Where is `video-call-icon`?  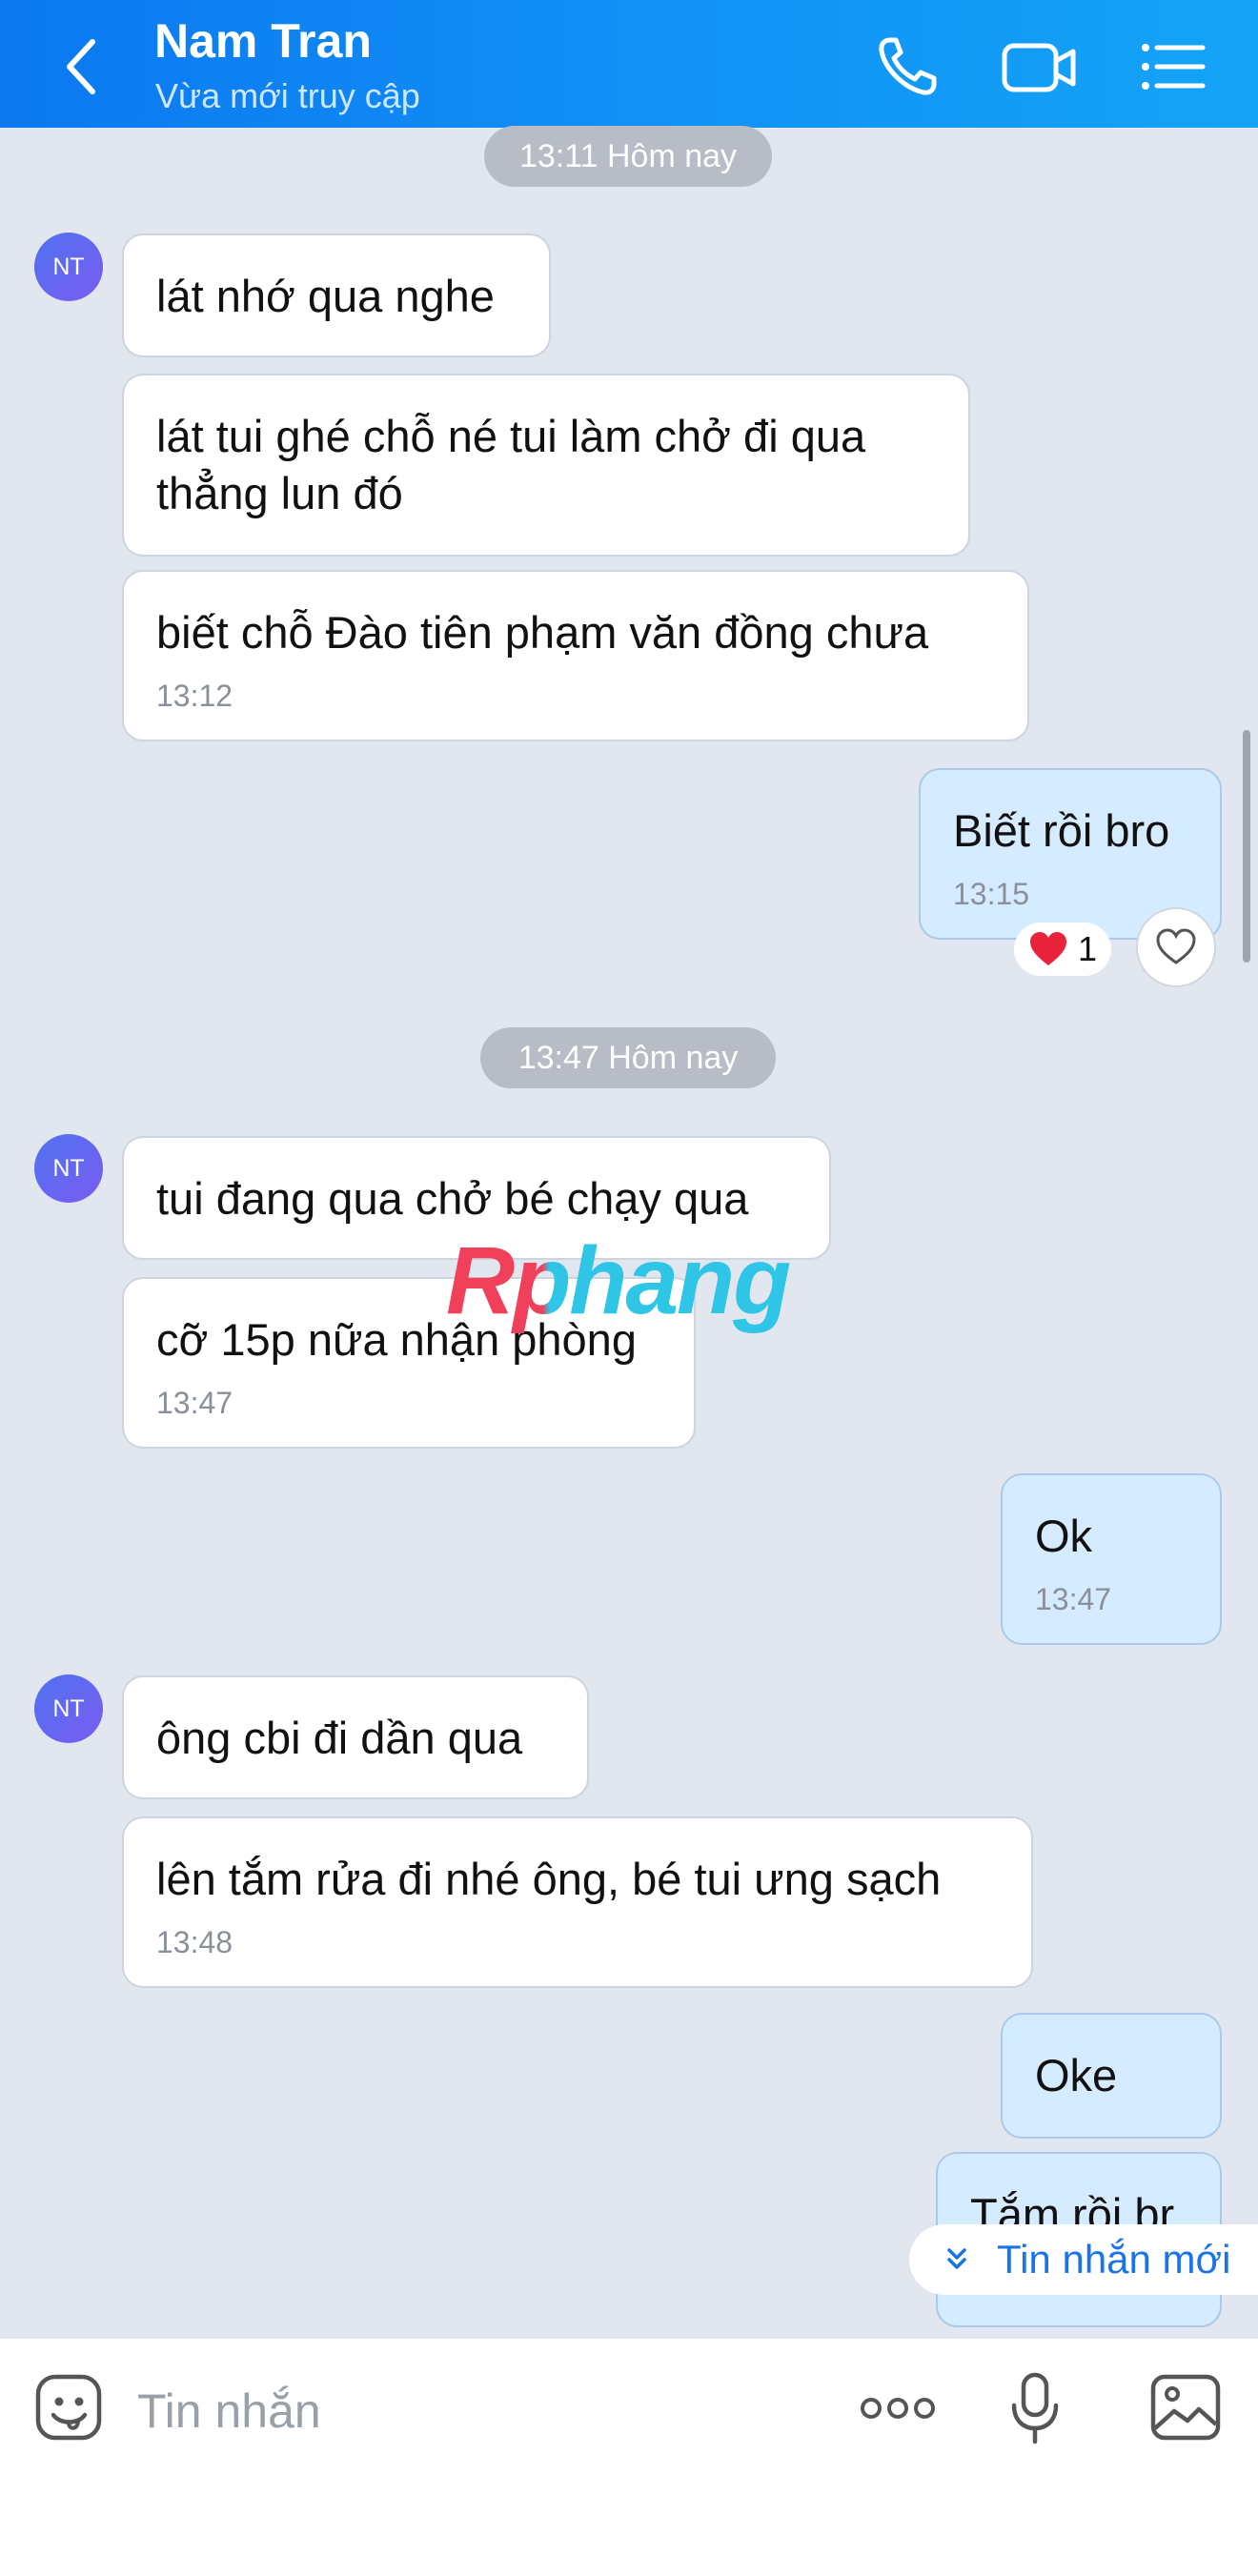
video-call-icon is located at coordinates (1039, 68).